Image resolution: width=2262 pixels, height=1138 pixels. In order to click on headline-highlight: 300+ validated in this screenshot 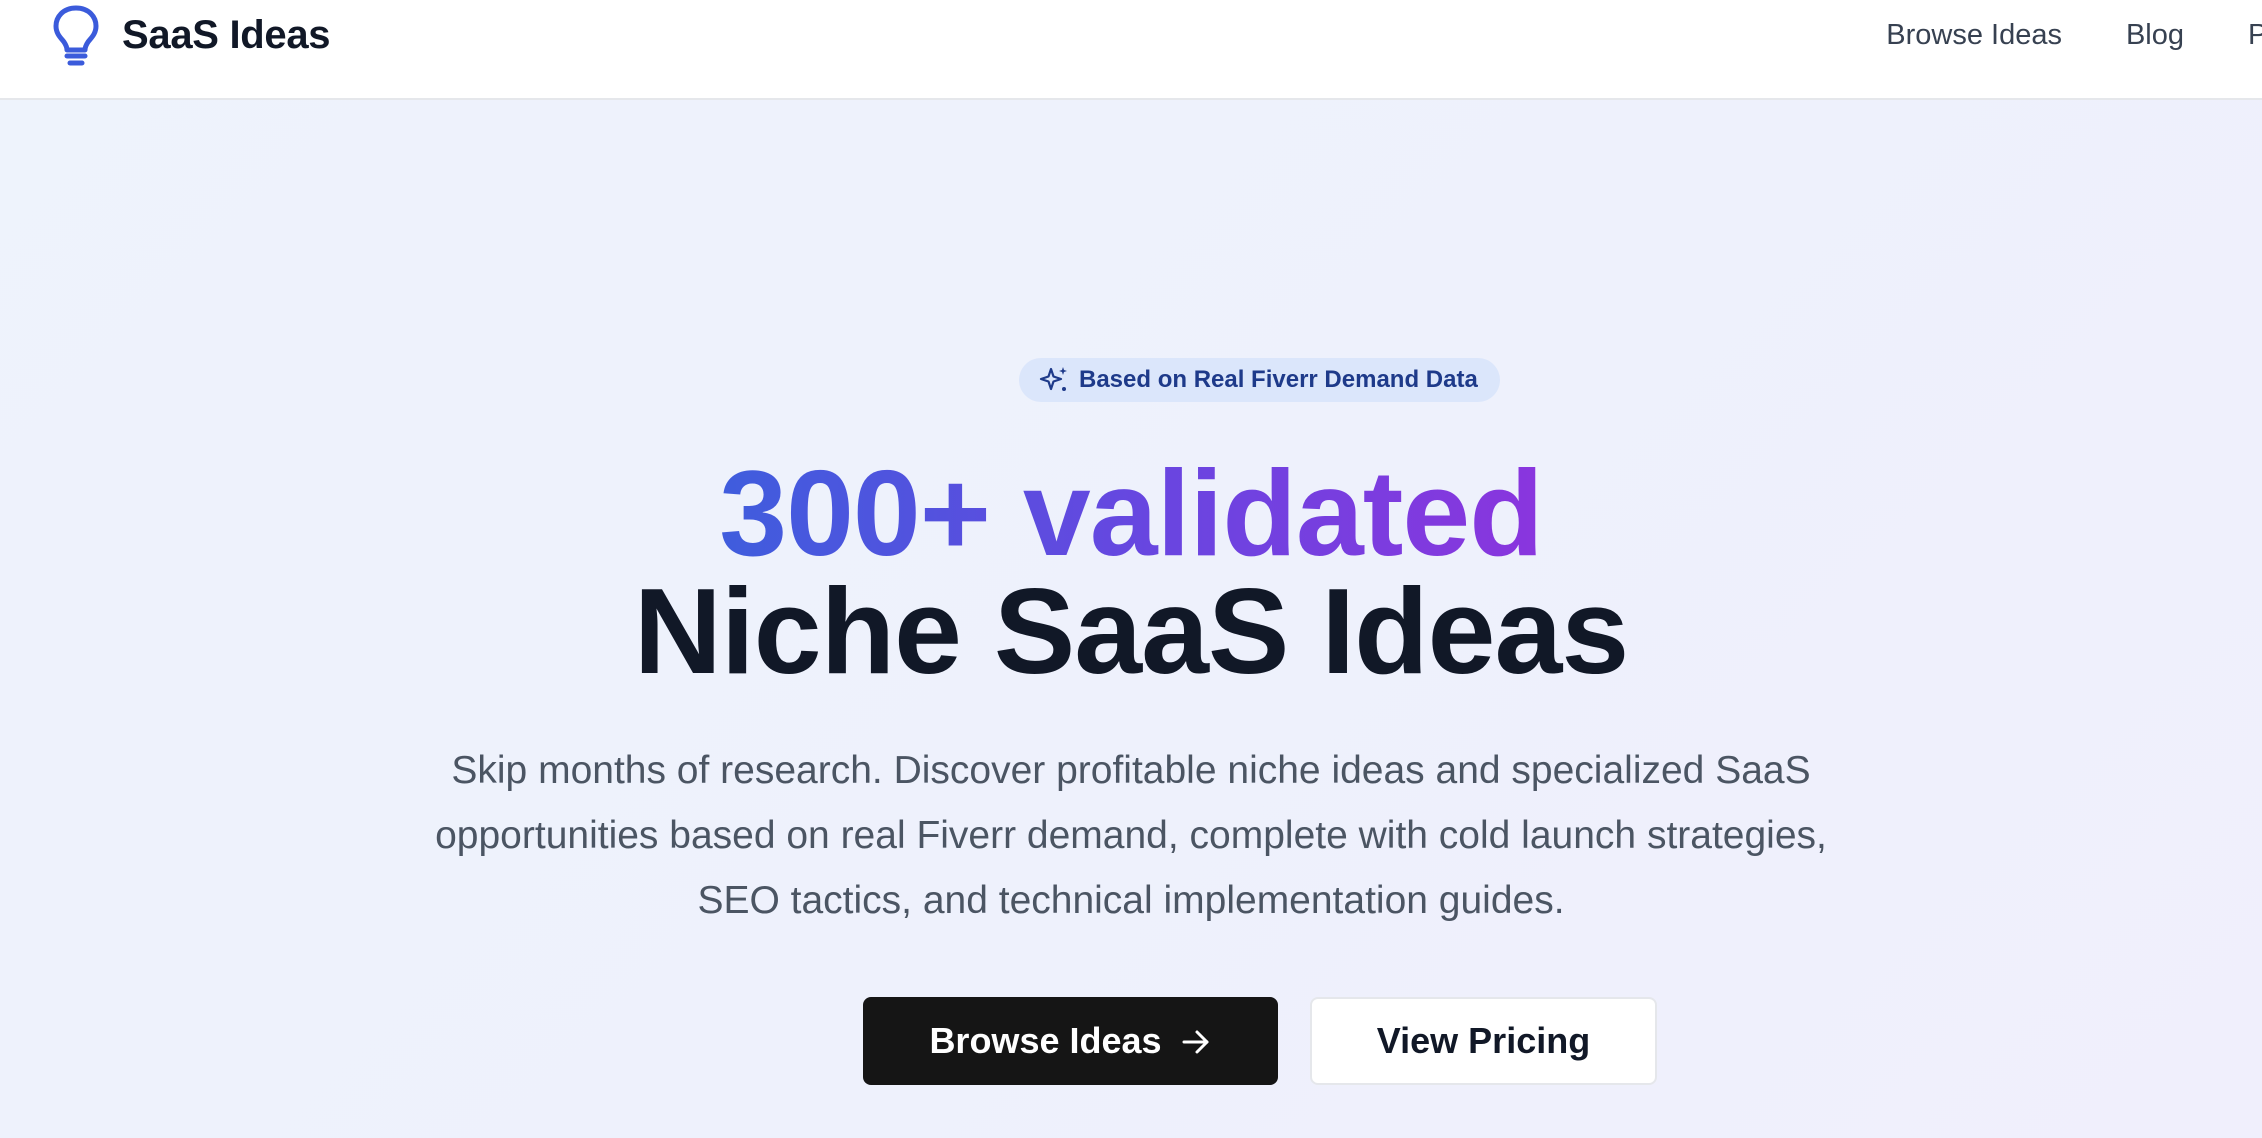, I will do `click(1131, 513)`.